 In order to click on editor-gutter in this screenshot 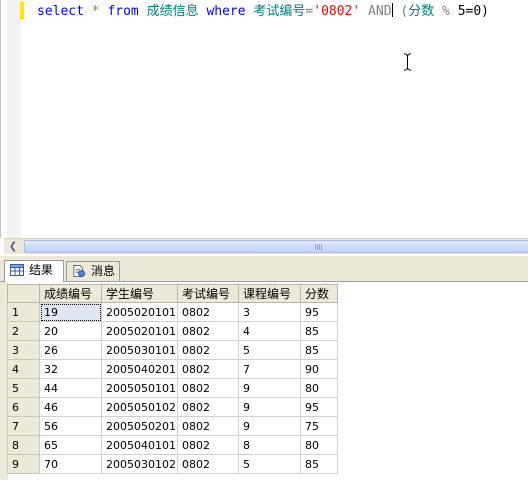, I will do `click(14, 119)`.